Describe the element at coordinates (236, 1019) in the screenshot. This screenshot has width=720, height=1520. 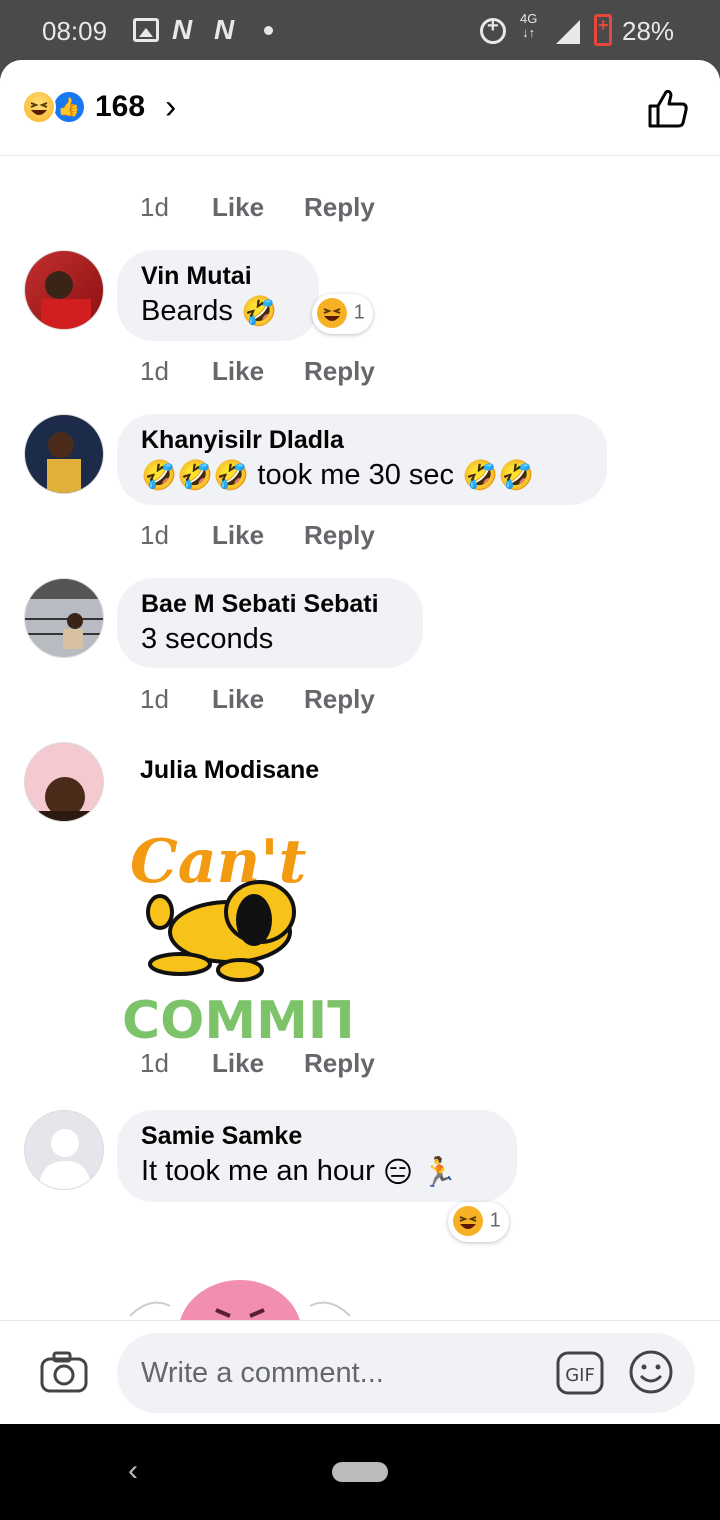
I see `sticker-bottom-text: COMMIT` at that location.